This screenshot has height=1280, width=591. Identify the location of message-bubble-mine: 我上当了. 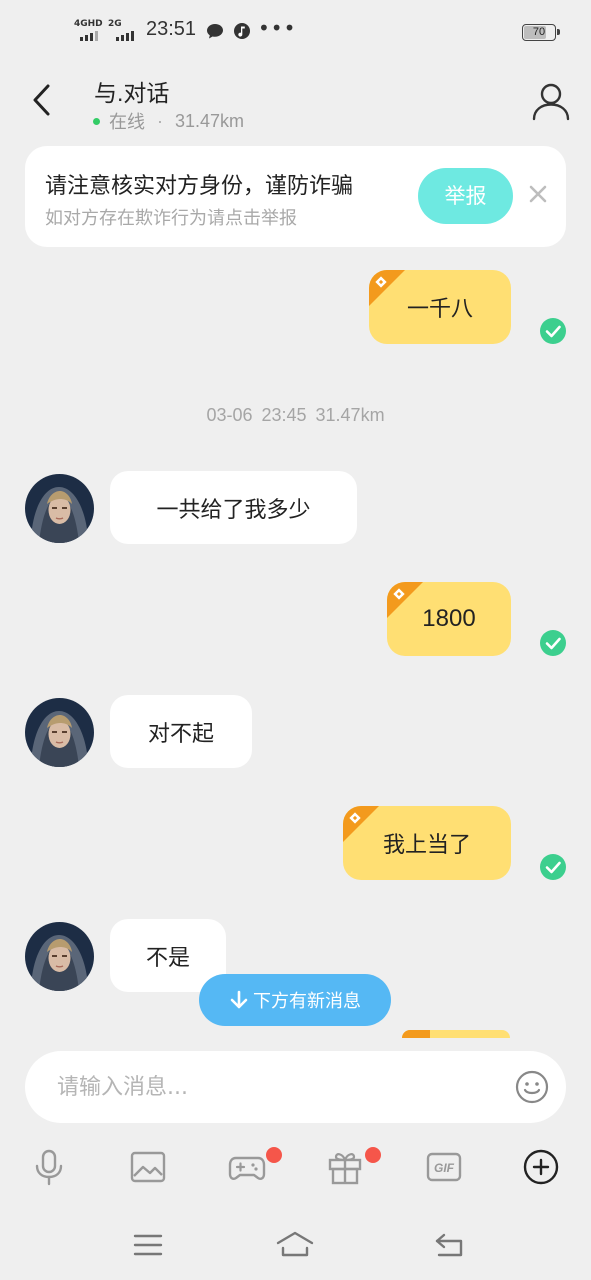
(427, 843).